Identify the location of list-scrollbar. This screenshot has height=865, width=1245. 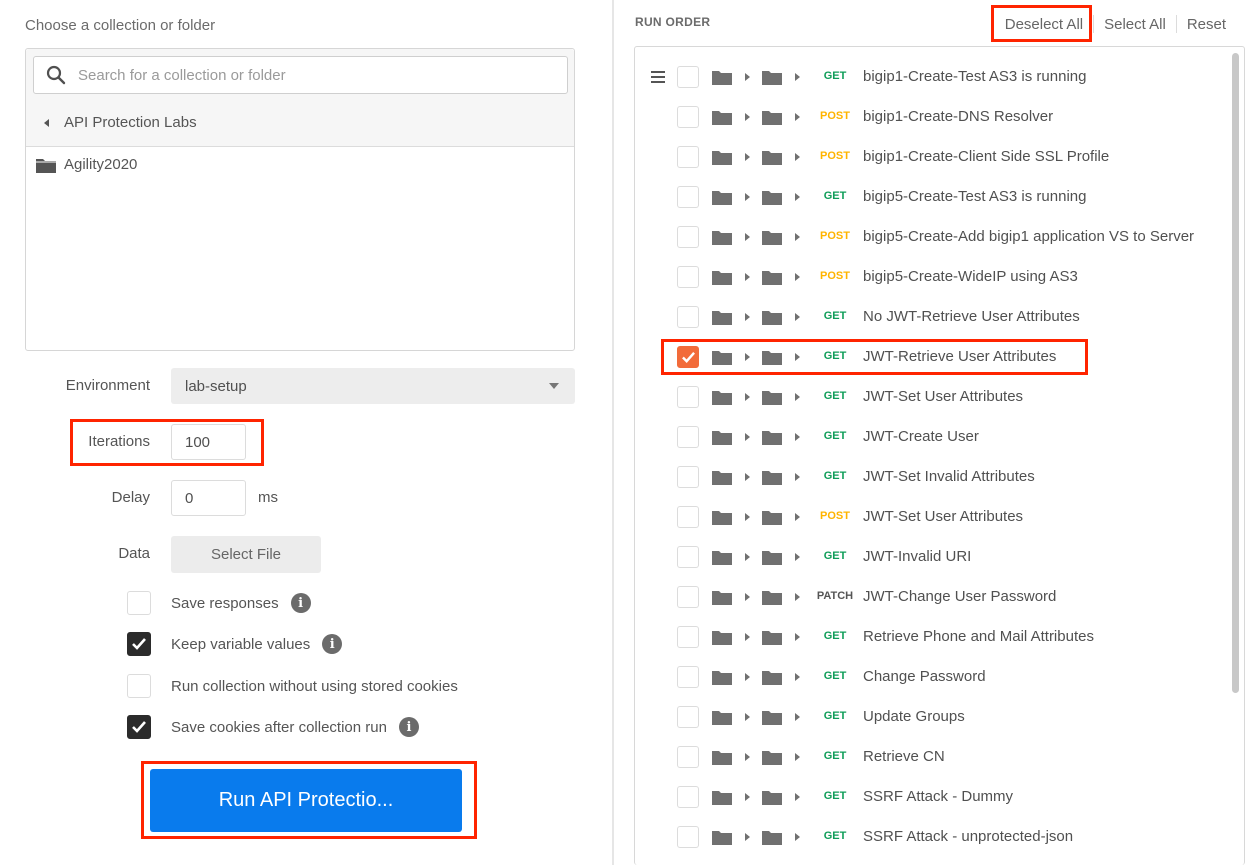
(1235, 373).